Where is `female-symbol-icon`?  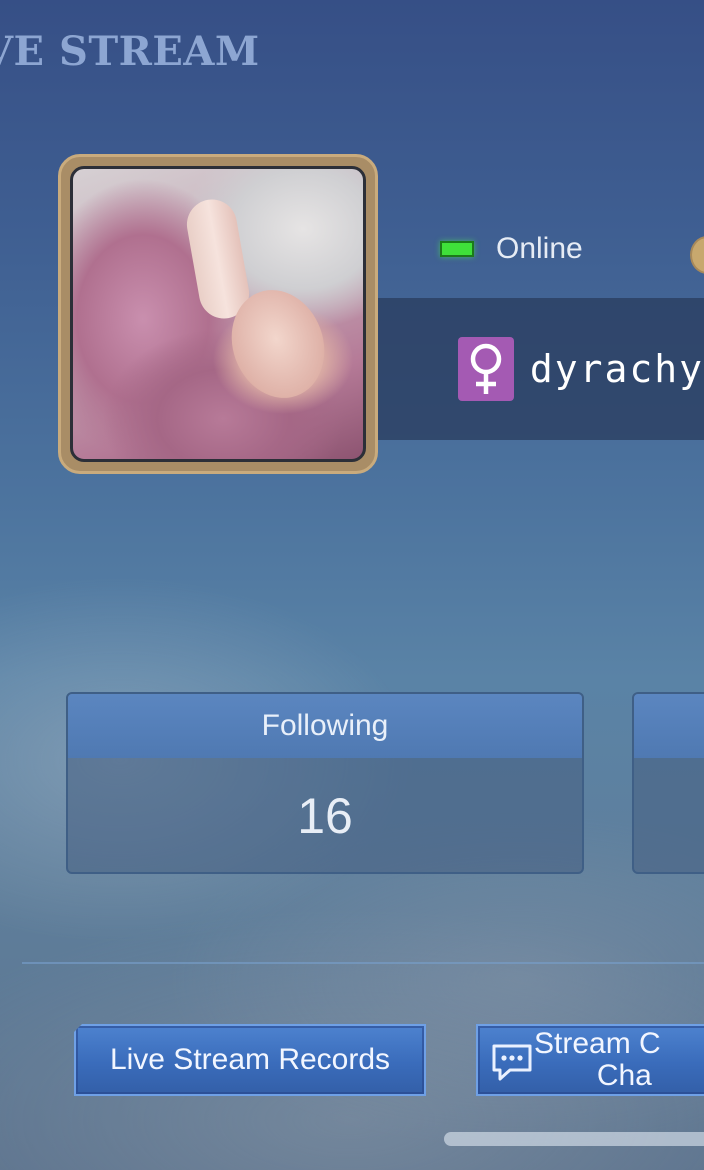
female-symbol-icon is located at coordinates (486, 369).